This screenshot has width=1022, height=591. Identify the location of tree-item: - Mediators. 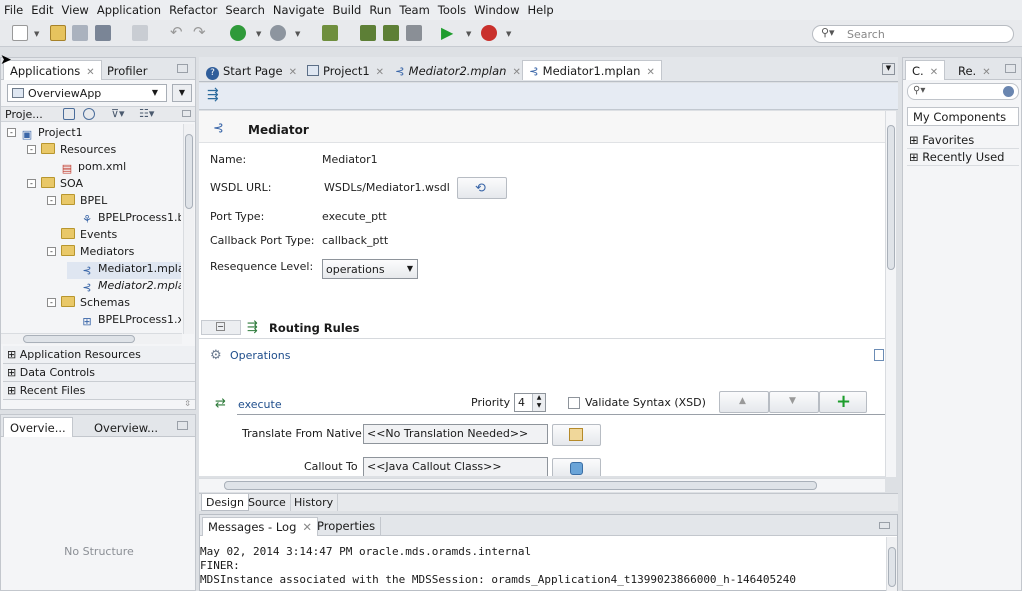
(90, 253).